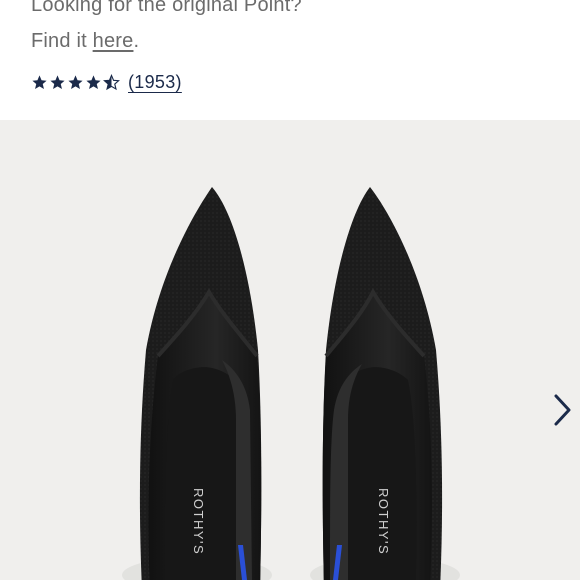 The height and width of the screenshot is (580, 580). What do you see at coordinates (200, 383) in the screenshot?
I see `left-shoe: ROTHY'S` at bounding box center [200, 383].